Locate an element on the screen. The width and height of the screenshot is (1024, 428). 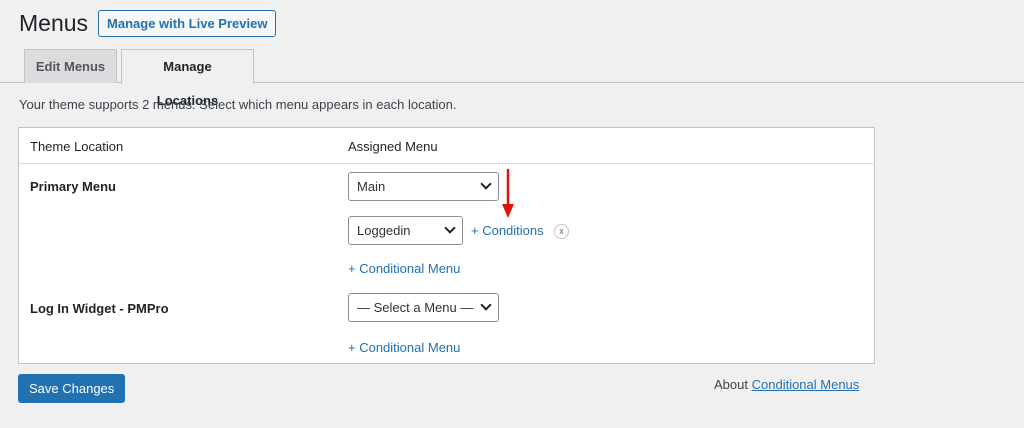
remove-conditional-icon: x is located at coordinates (561, 231).